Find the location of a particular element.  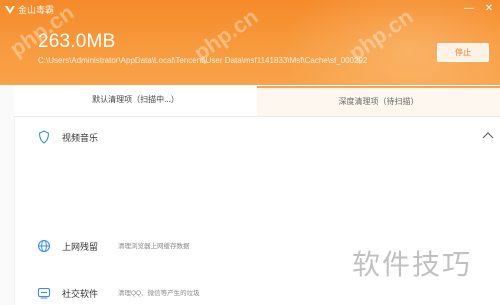

section-description: 清理浏览器上网缓存数据 is located at coordinates (154, 246).